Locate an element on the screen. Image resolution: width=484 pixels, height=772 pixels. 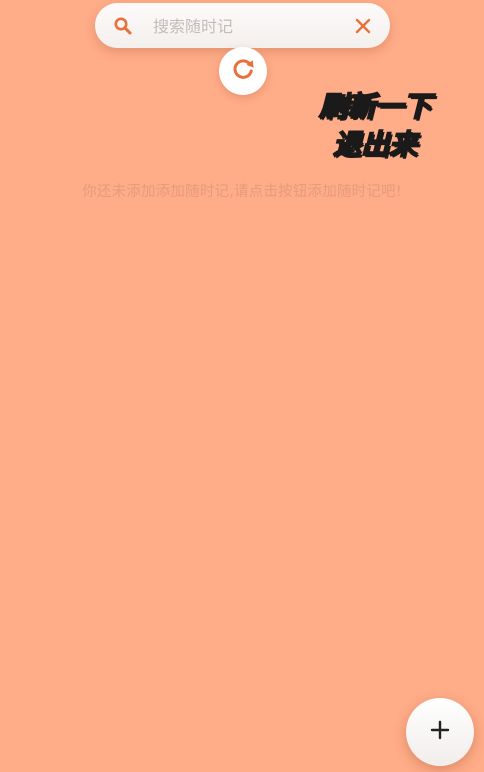
overlay-caption-line2: 退出来 is located at coordinates (375, 144).